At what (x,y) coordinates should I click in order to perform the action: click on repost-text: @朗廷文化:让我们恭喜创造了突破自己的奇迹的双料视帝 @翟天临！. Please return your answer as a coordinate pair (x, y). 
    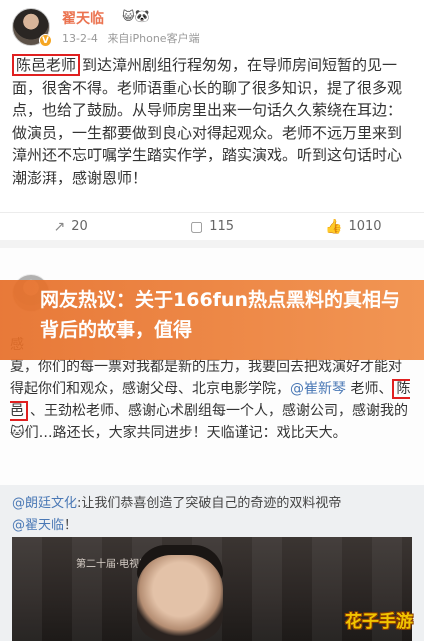
    Looking at the image, I should click on (212, 515).